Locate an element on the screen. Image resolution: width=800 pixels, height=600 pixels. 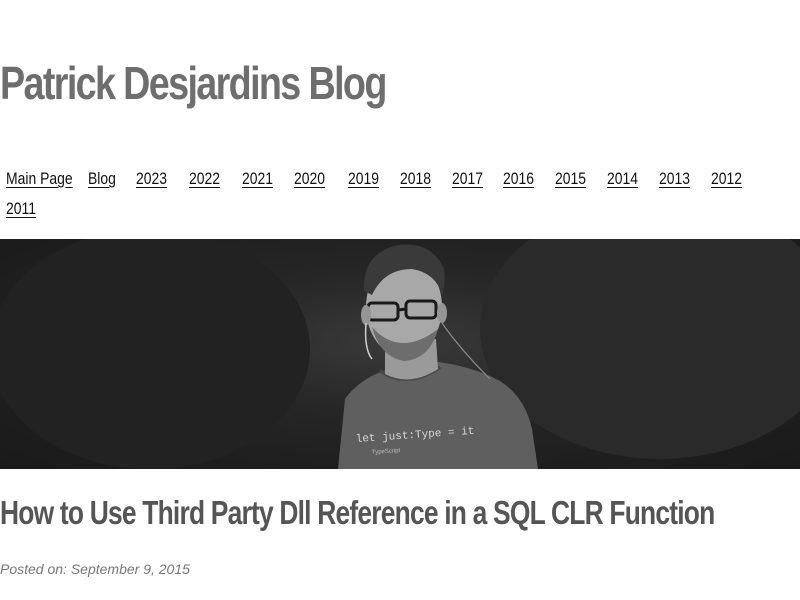
nav-link-2013: 2013 is located at coordinates (675, 179).